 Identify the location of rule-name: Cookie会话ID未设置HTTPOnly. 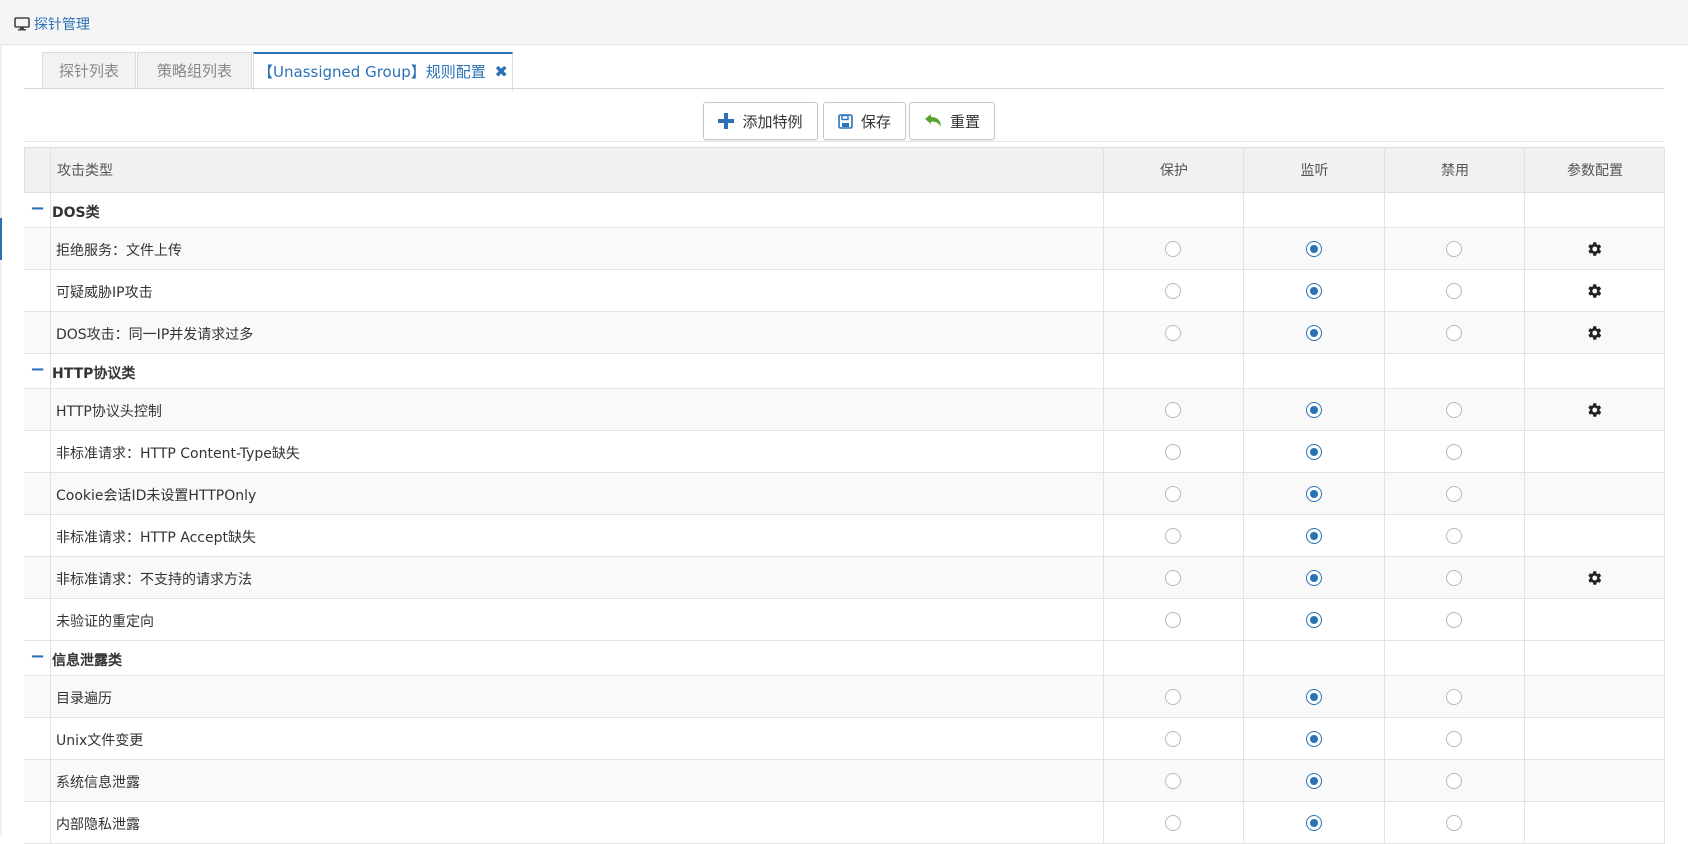
(156, 496).